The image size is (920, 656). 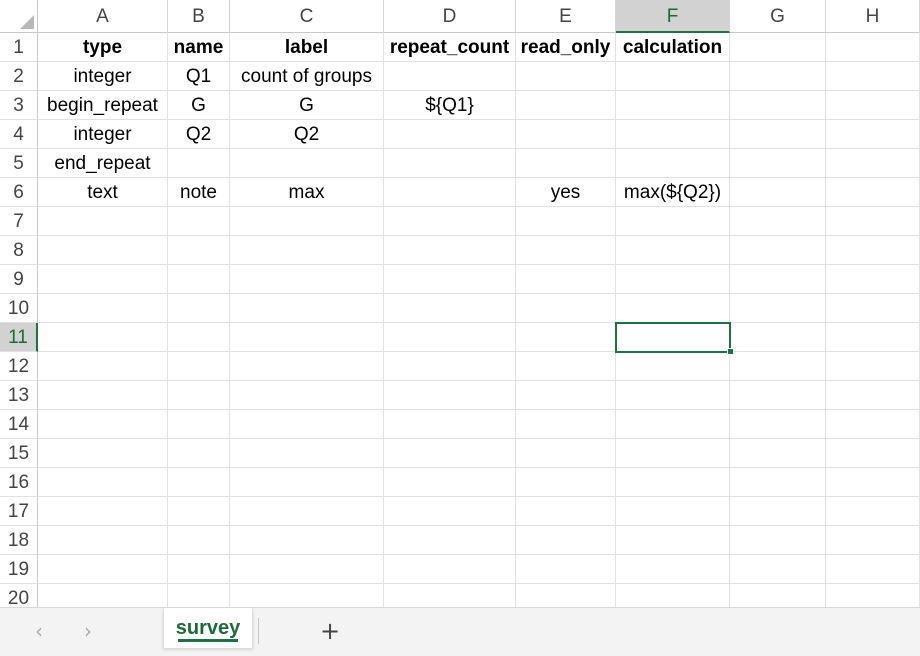 I want to click on row-header-8: 8, so click(x=19, y=250).